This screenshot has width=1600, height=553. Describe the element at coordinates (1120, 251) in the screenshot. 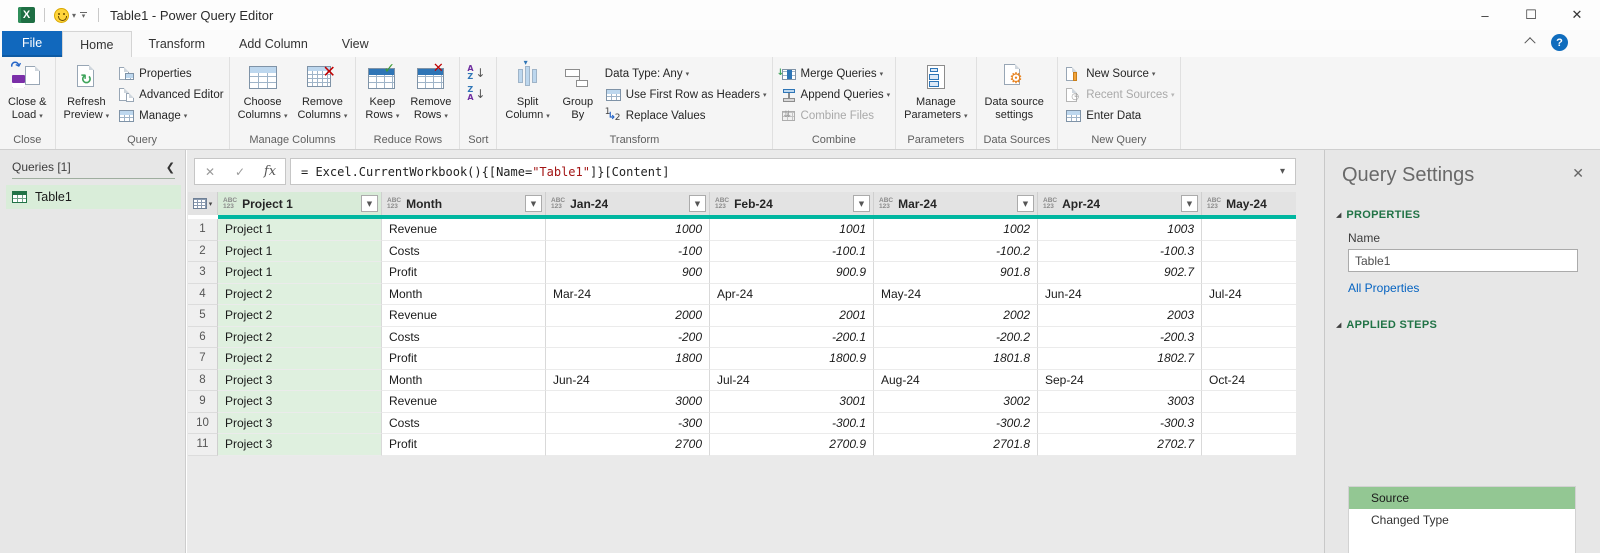

I see `table-cell: -100.3` at that location.